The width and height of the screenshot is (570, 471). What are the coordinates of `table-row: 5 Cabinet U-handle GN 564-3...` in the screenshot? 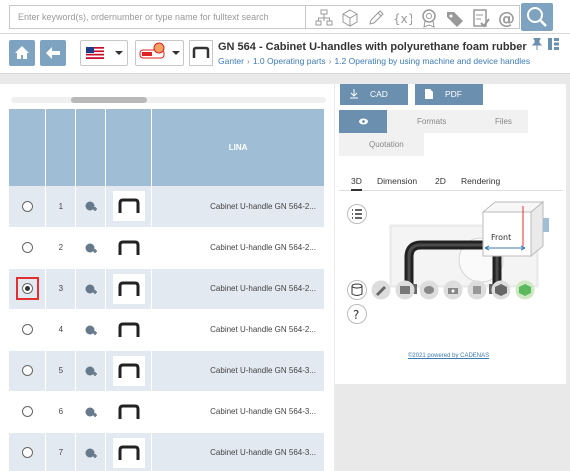 It's located at (167, 371).